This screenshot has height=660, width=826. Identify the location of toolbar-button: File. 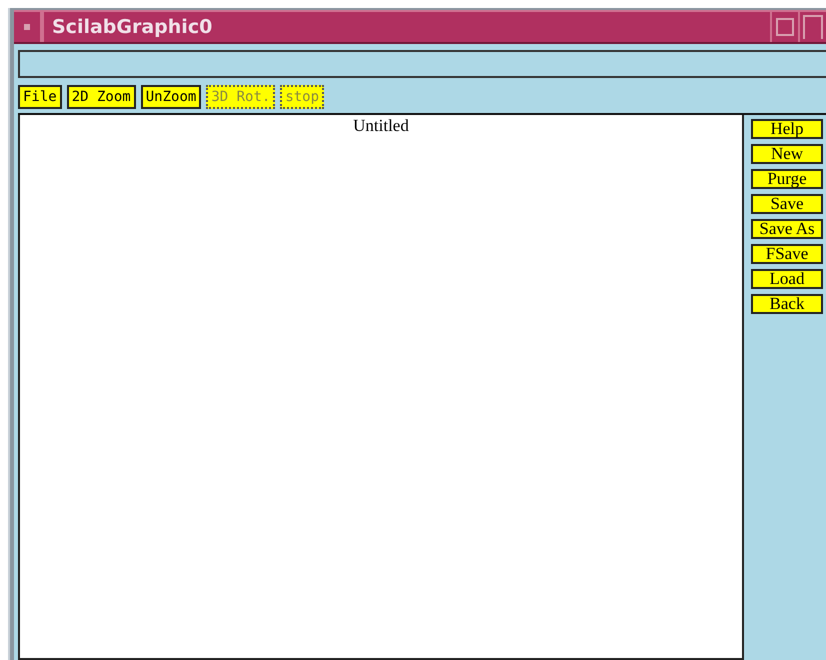
(40, 97).